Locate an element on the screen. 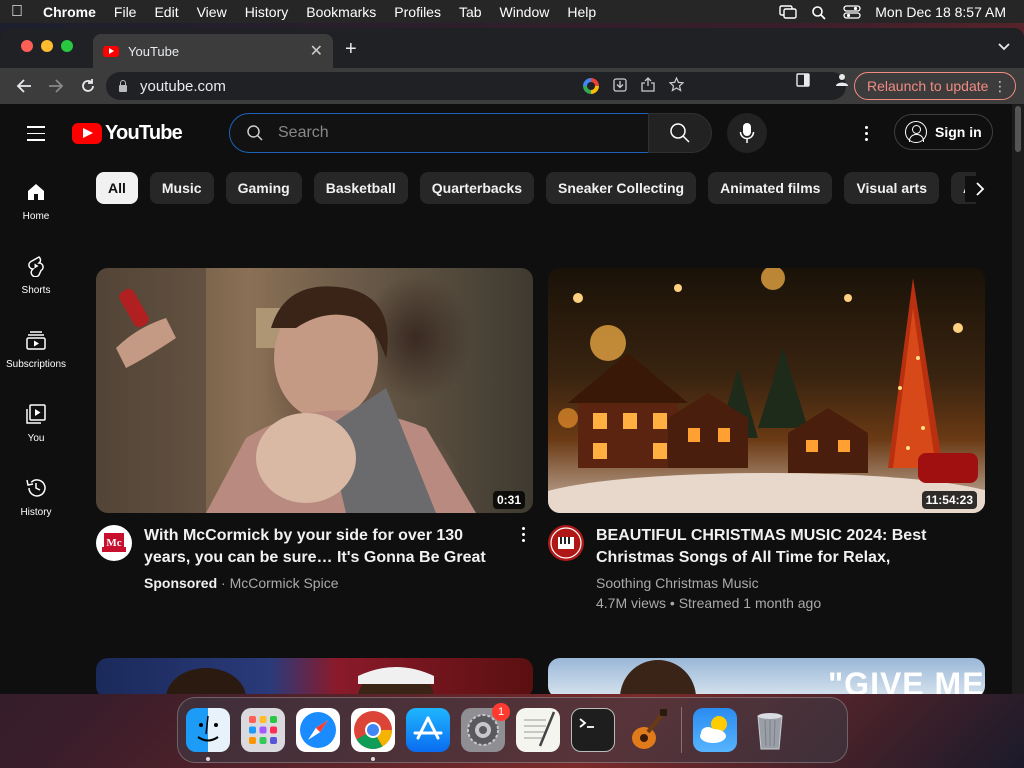 The image size is (1024, 768). sidebar-item-you: You is located at coordinates (36, 433).